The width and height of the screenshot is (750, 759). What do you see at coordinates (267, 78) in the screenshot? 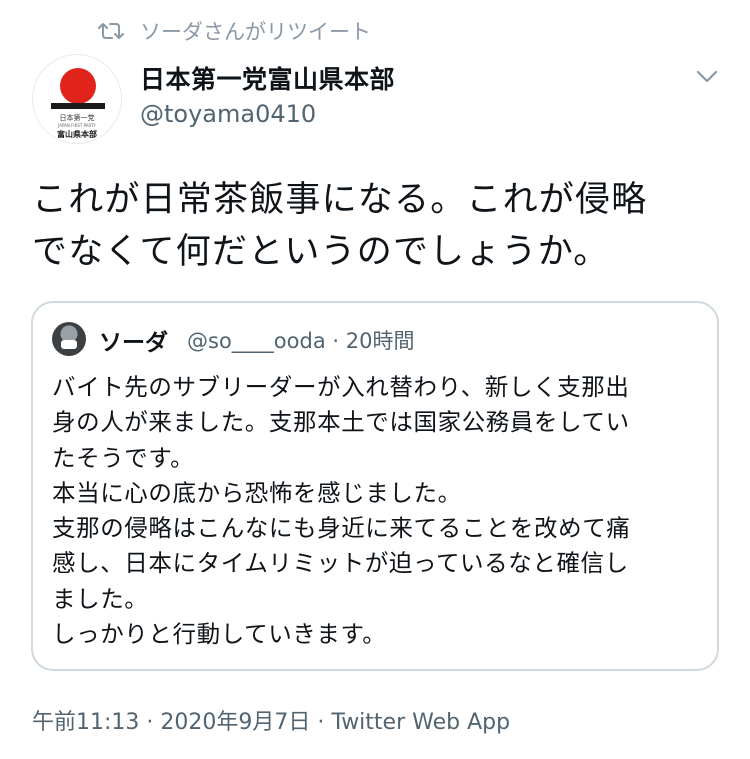
I see `author-name: 日本第一党富山県本部` at bounding box center [267, 78].